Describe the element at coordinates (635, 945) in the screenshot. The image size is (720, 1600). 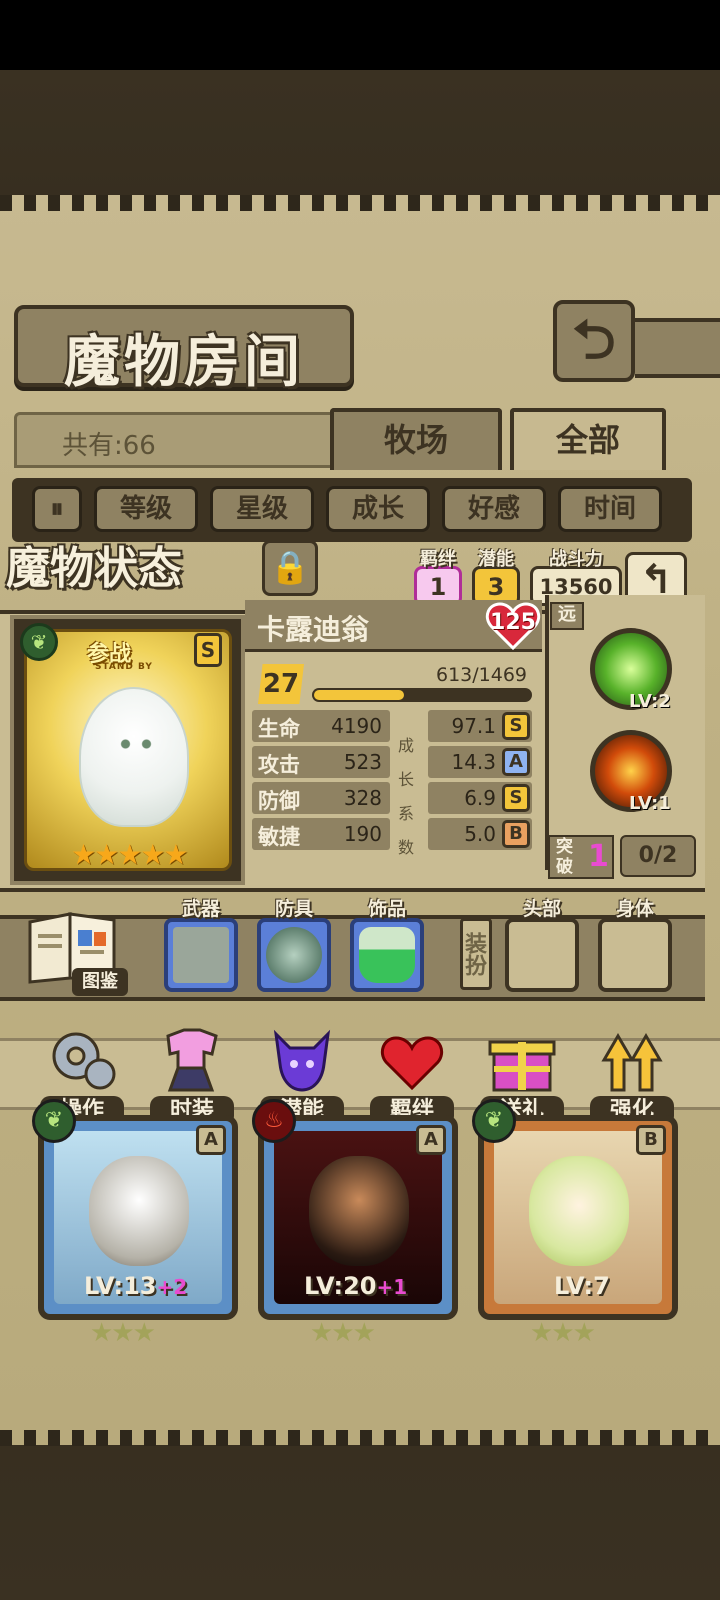
I see `body-slot: 身体` at that location.